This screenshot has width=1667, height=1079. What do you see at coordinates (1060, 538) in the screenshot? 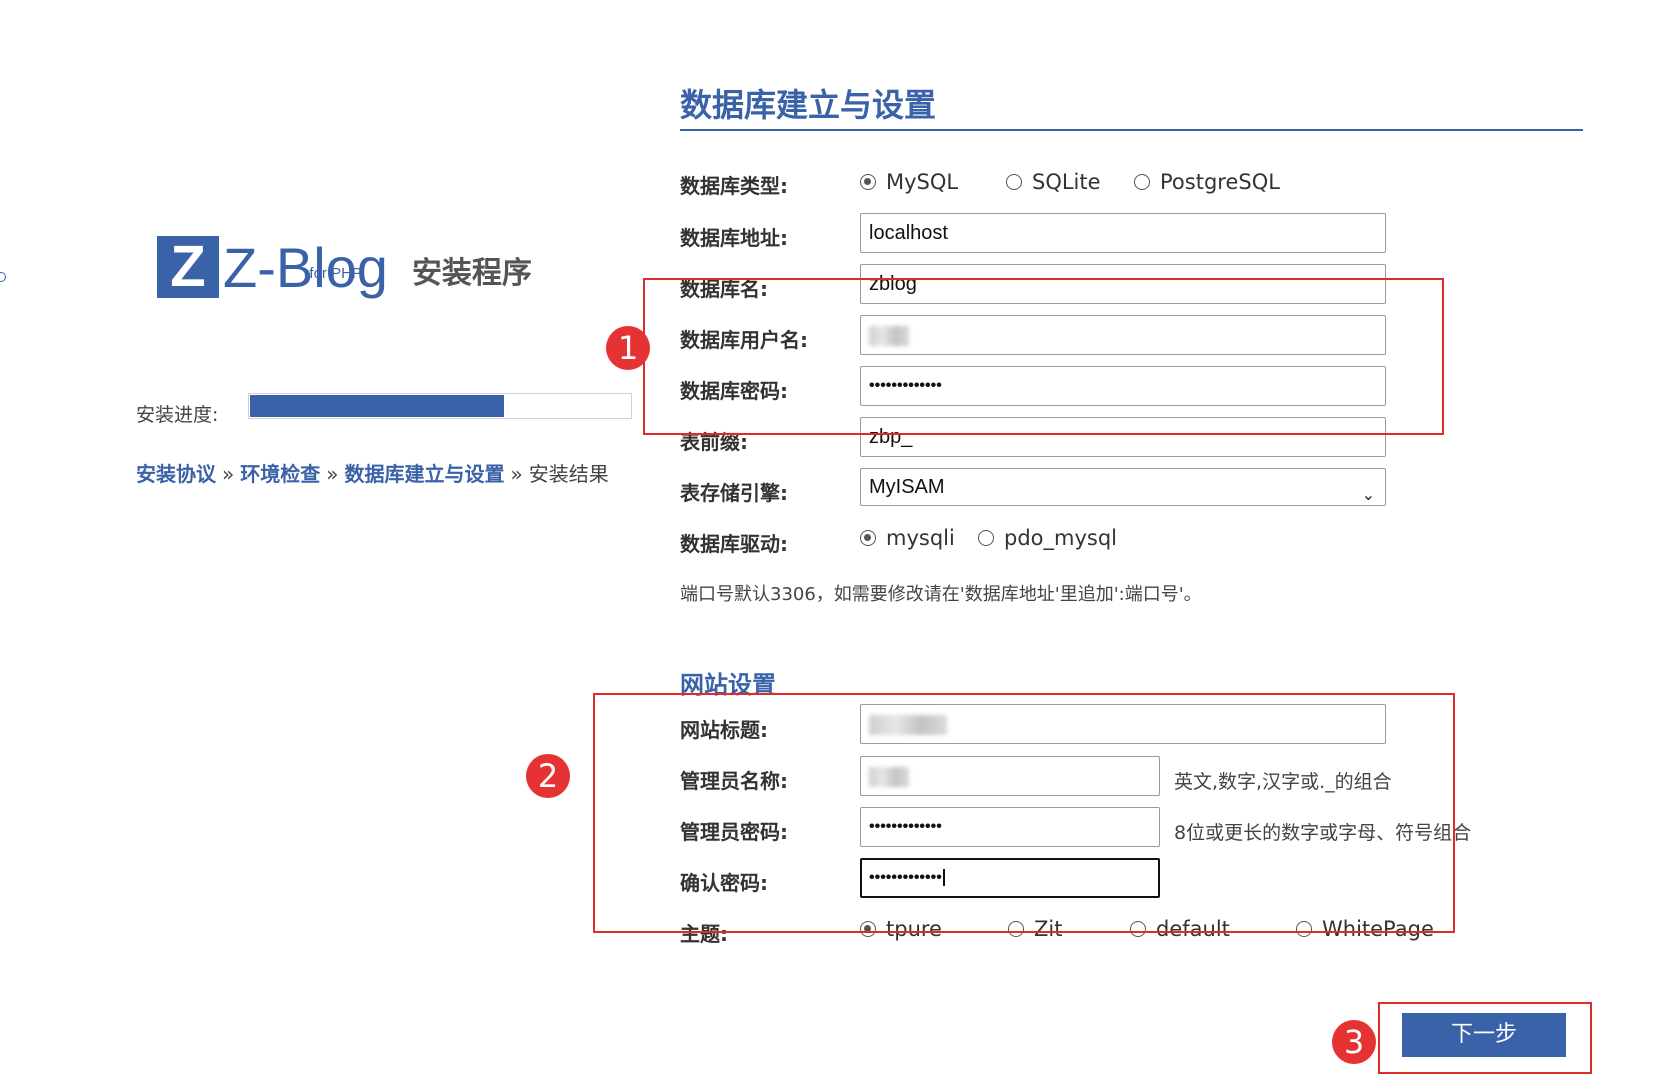
I see `option-label: pdo_mysql` at bounding box center [1060, 538].